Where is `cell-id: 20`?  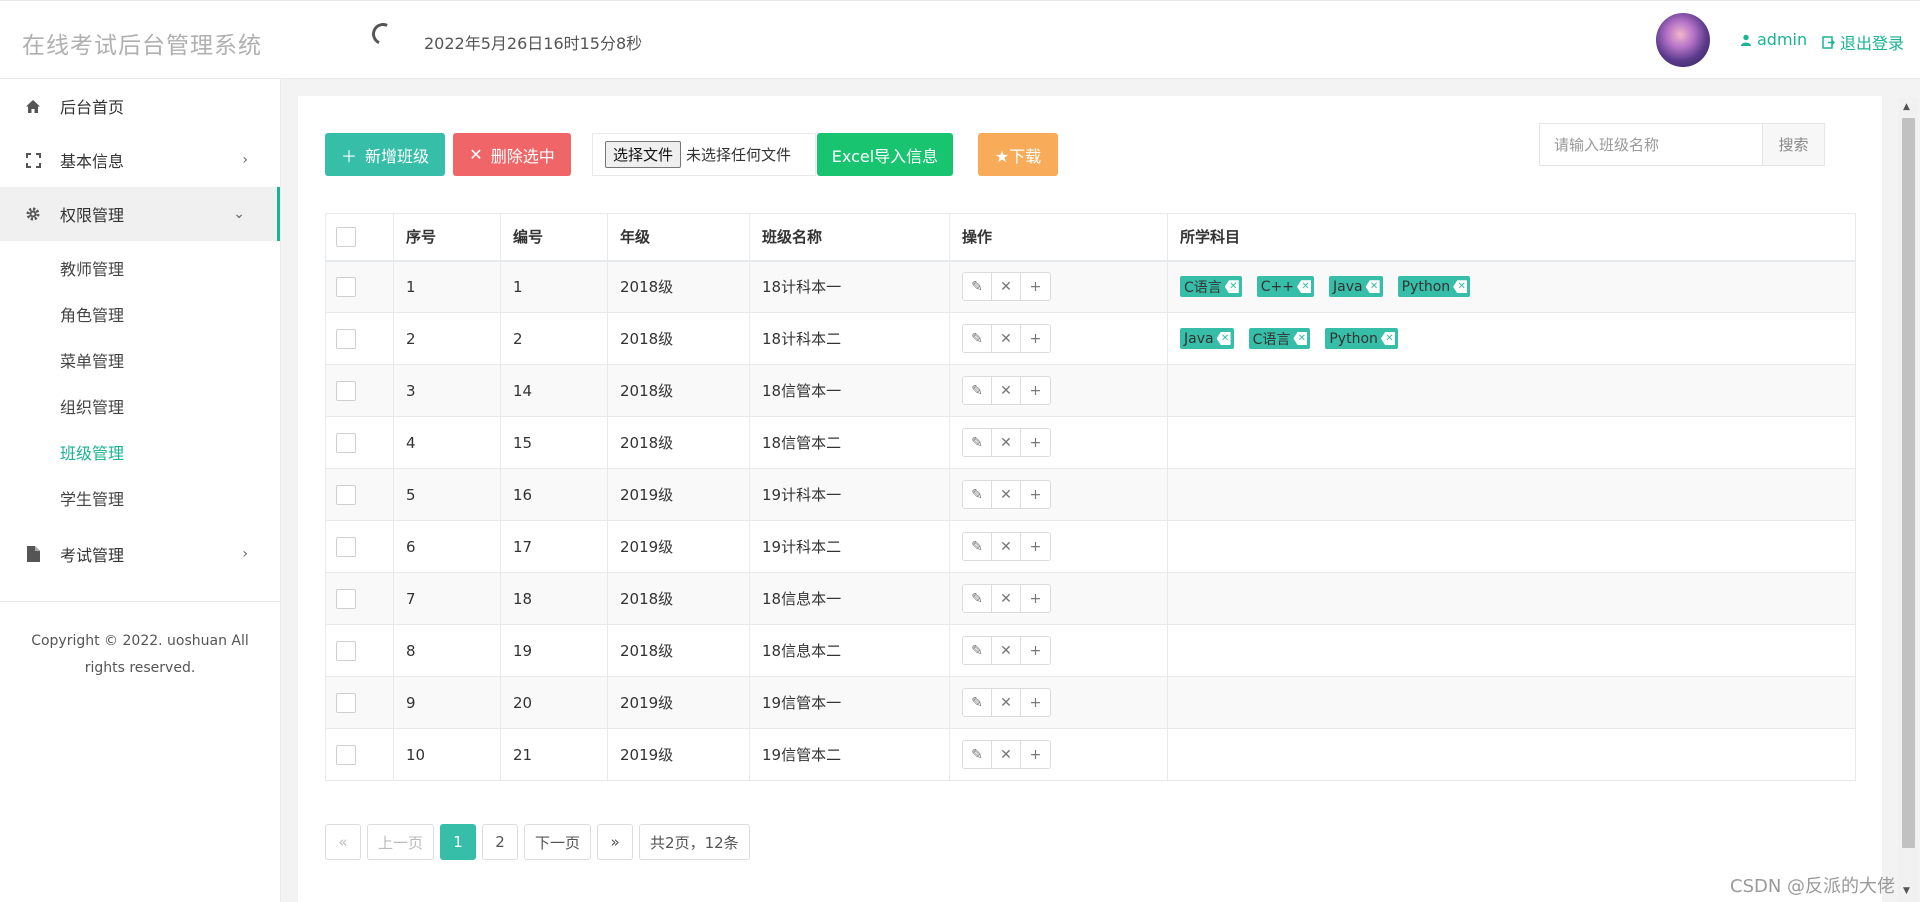
cell-id: 20 is located at coordinates (554, 702).